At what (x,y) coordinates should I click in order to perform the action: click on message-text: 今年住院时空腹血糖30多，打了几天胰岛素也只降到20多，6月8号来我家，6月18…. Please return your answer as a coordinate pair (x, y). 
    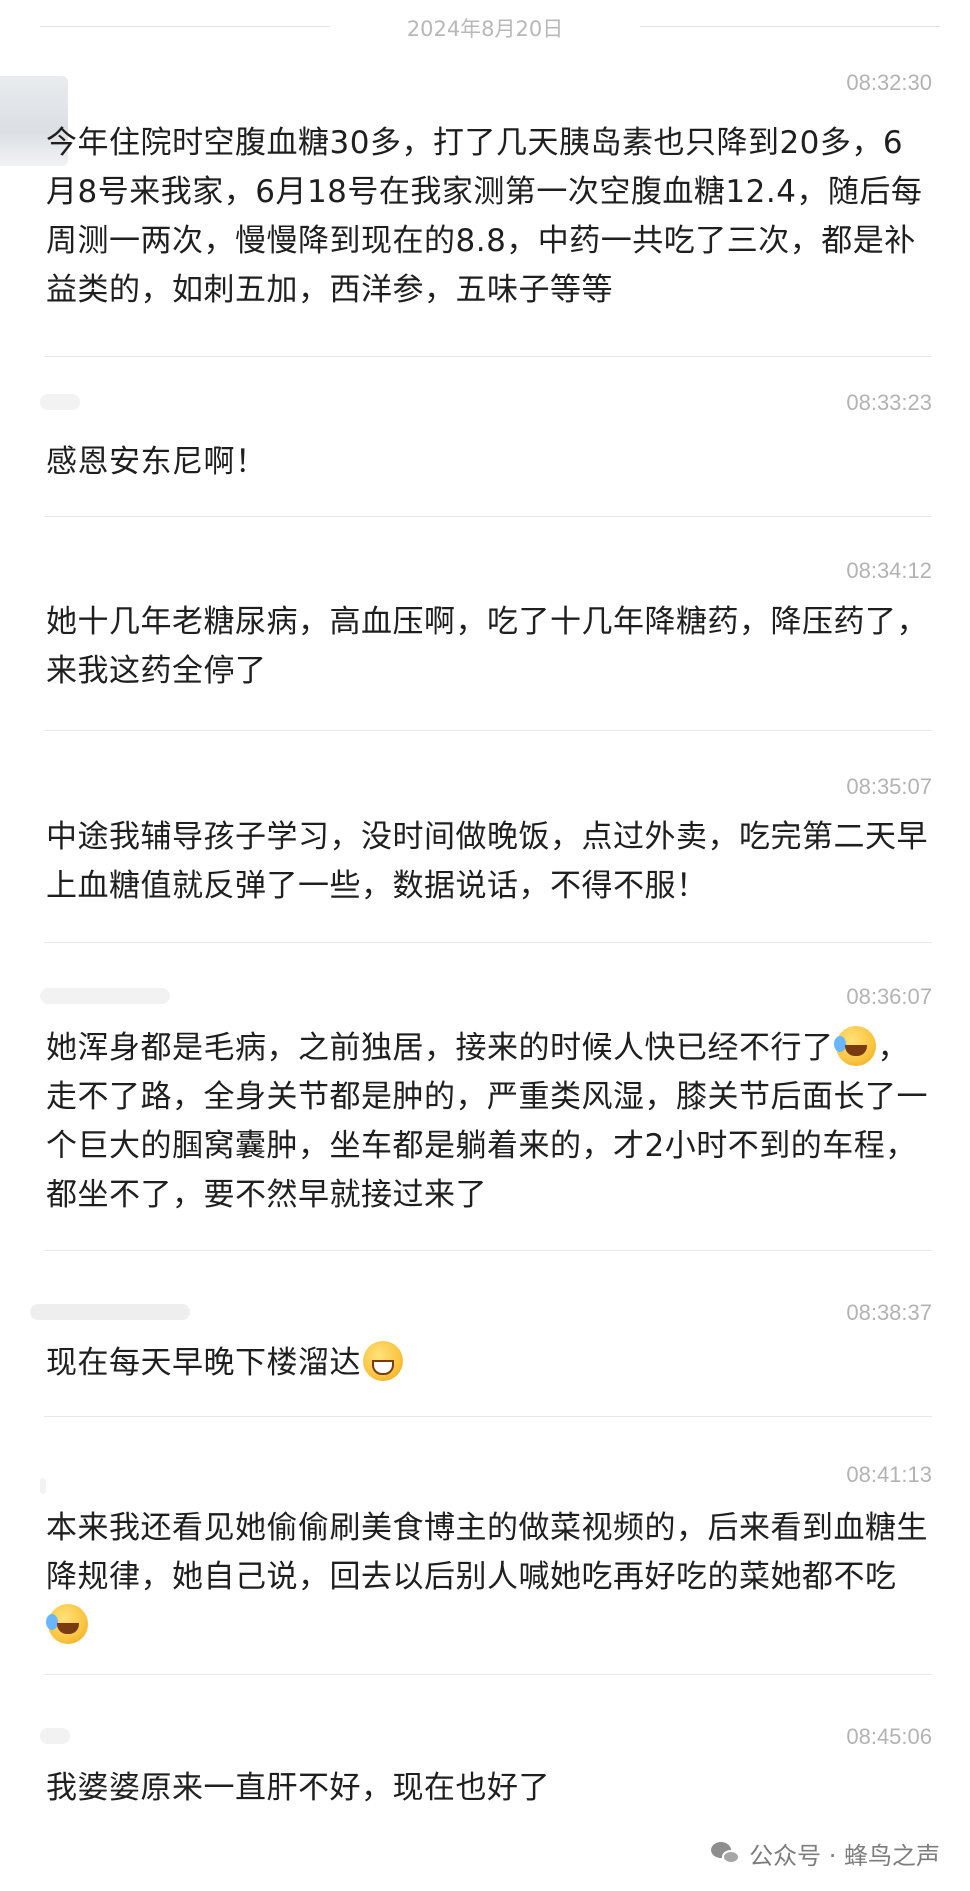
    Looking at the image, I should click on (484, 216).